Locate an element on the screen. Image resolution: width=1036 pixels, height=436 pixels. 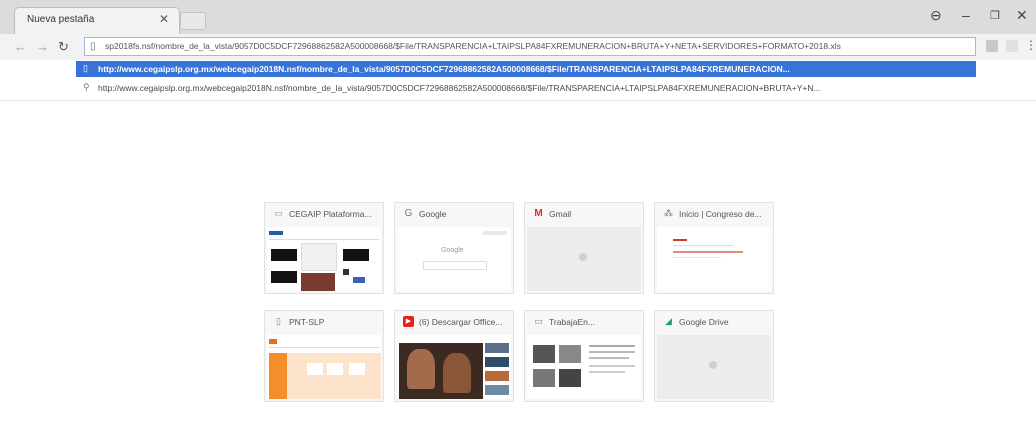
tile-header: ◢ Google Drive is located at coordinates (714, 322).